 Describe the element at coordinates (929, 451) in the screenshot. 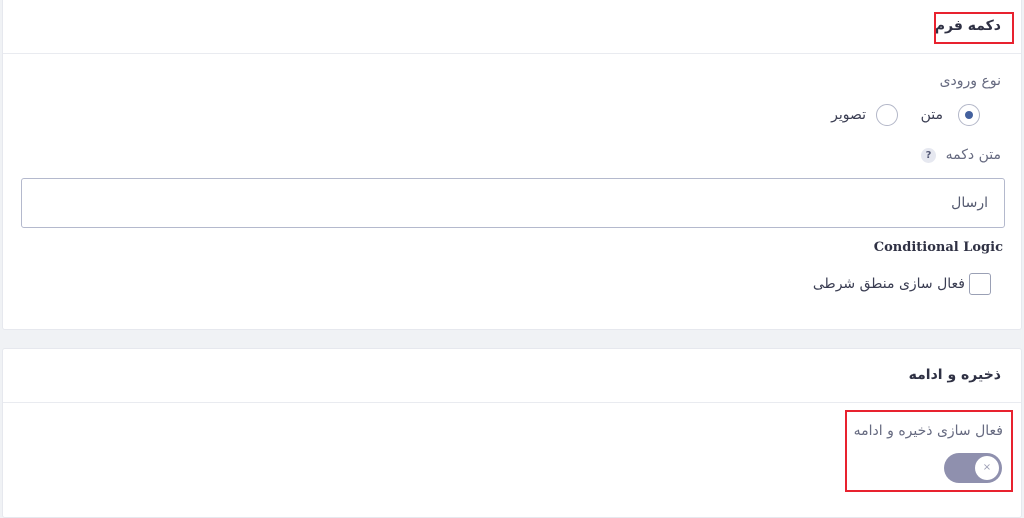

I see `highlight-box-toggle` at that location.